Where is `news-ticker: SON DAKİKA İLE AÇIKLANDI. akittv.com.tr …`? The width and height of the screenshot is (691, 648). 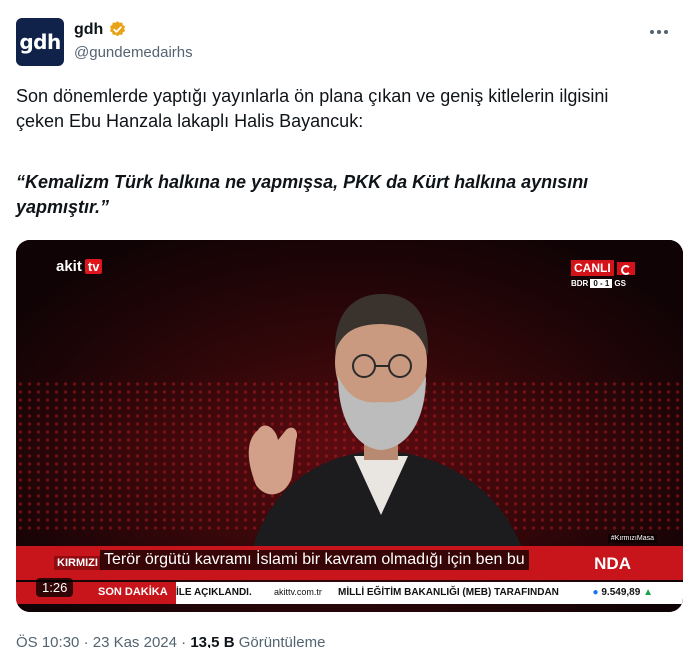
news-ticker: SON DAKİKA İLE AÇIKLANDI. akittv.com.tr … is located at coordinates (349, 593).